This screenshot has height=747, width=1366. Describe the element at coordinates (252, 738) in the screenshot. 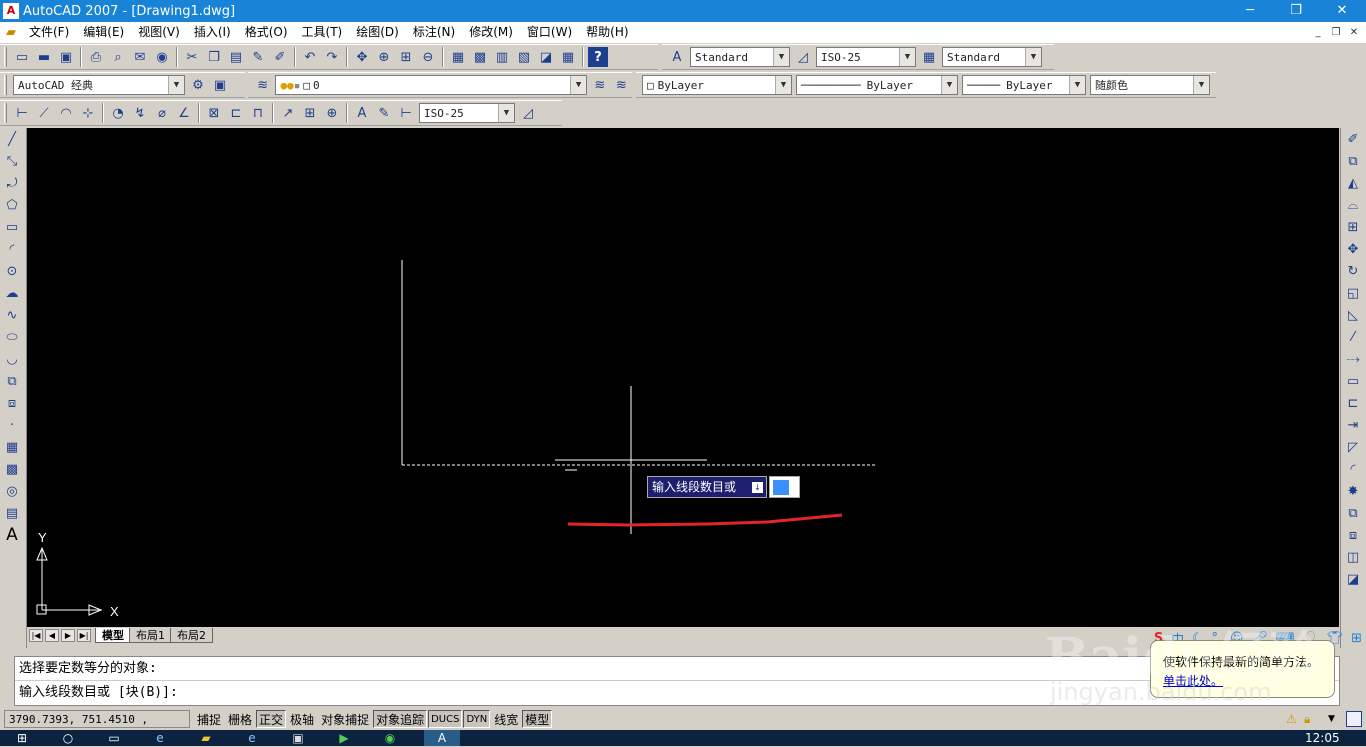

I see `ie-icon: e` at that location.